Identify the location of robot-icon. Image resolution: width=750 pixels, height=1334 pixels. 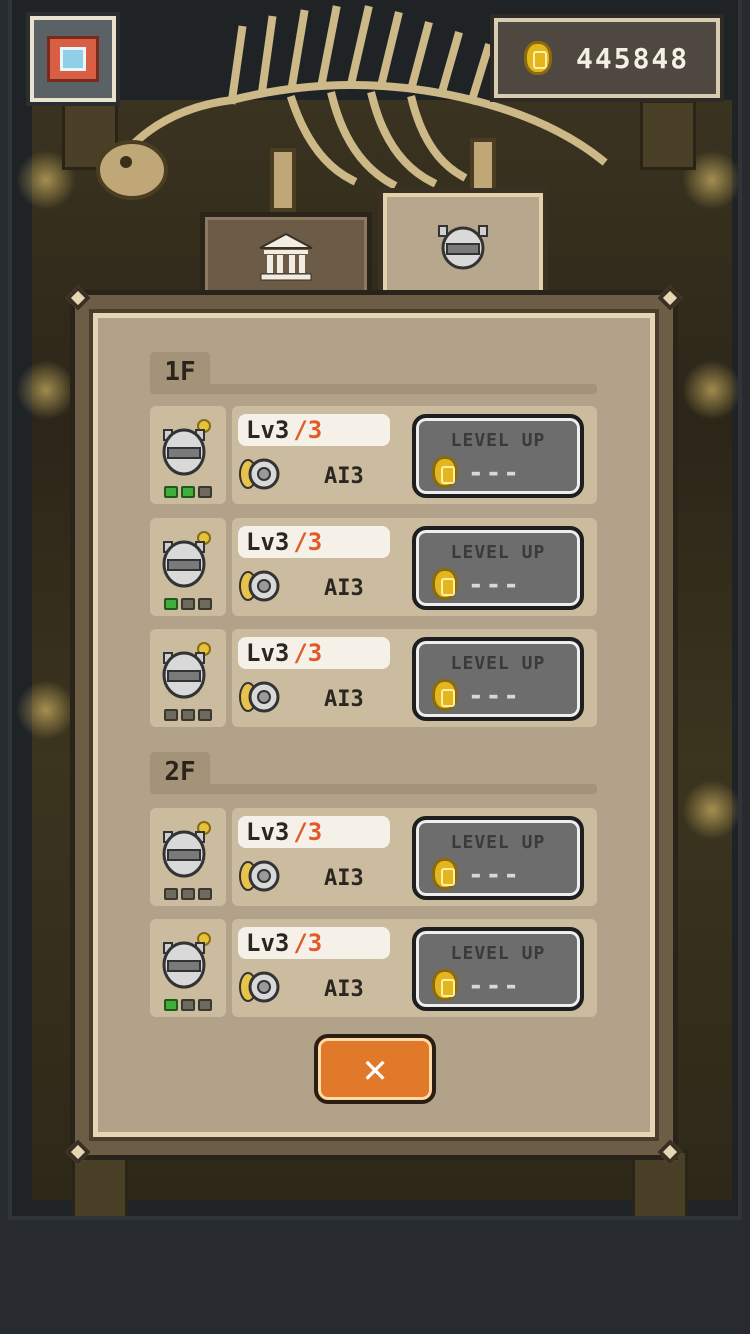
(463, 247).